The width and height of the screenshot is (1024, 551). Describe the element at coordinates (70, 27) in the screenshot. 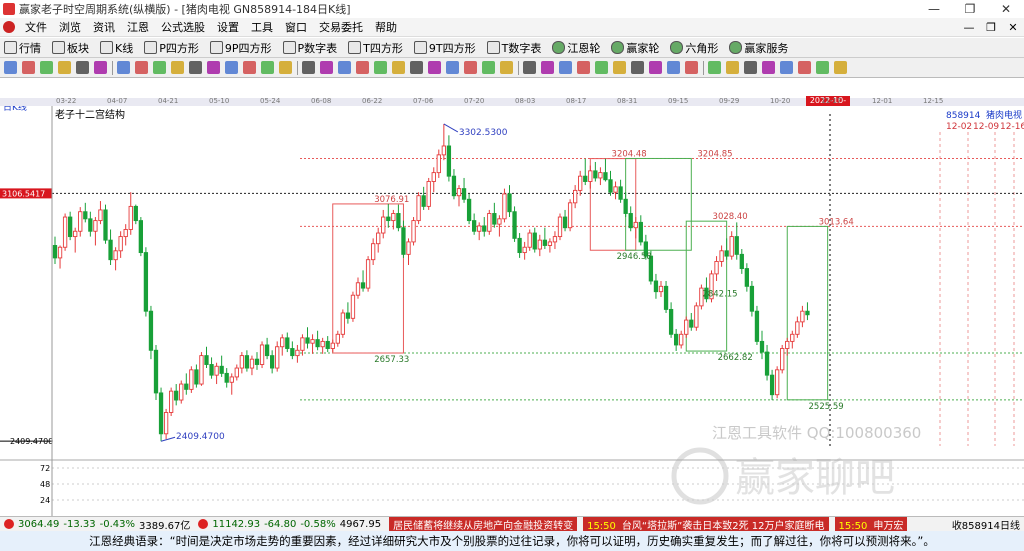

I see `menu-browse: 浏览` at that location.